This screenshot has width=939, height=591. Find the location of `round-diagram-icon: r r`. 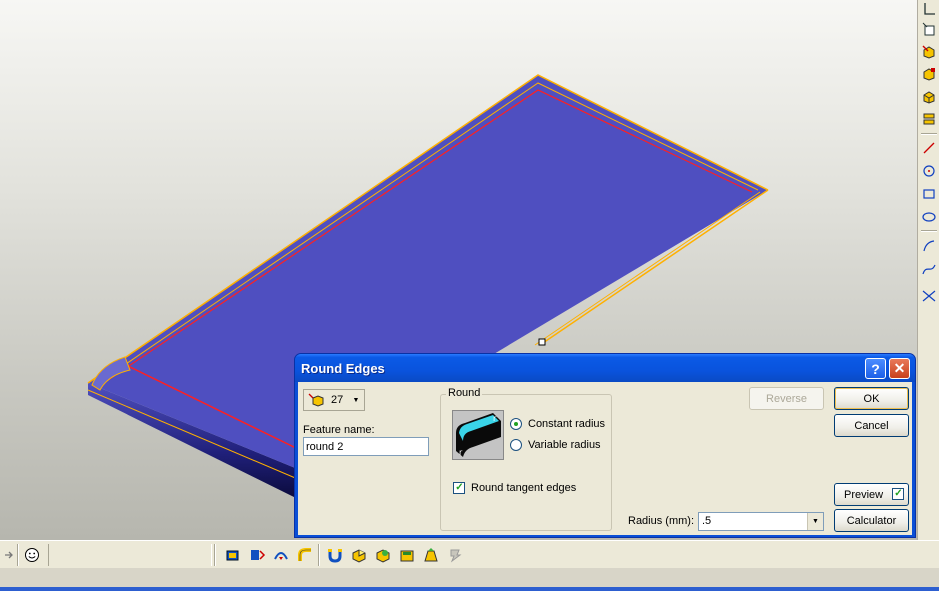

round-diagram-icon: r r is located at coordinates (478, 435).